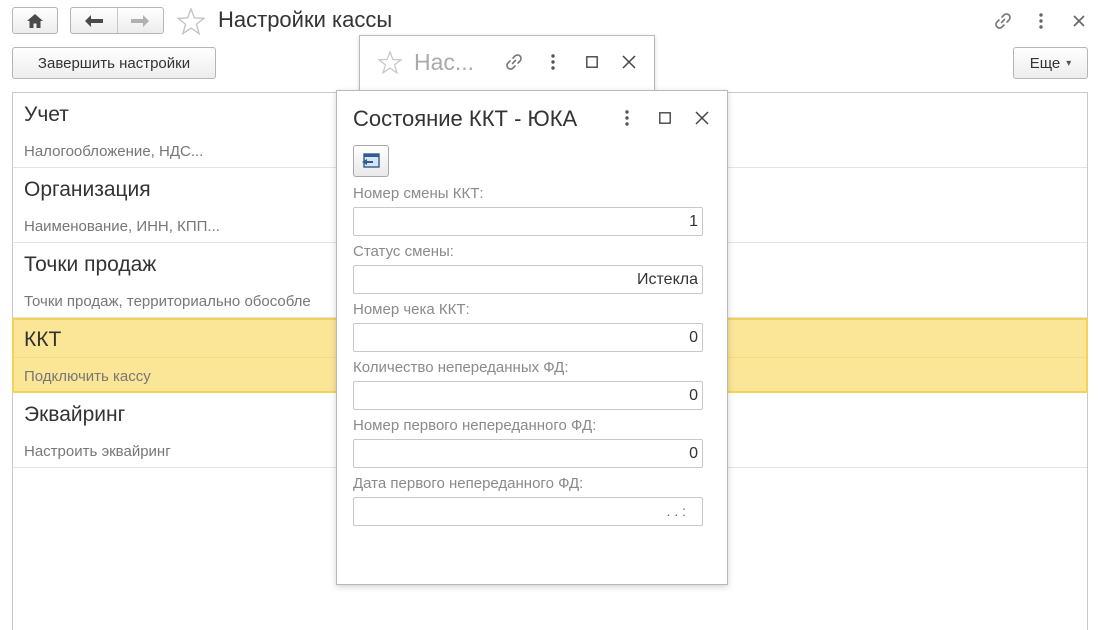  I want to click on back-button, so click(94, 20).